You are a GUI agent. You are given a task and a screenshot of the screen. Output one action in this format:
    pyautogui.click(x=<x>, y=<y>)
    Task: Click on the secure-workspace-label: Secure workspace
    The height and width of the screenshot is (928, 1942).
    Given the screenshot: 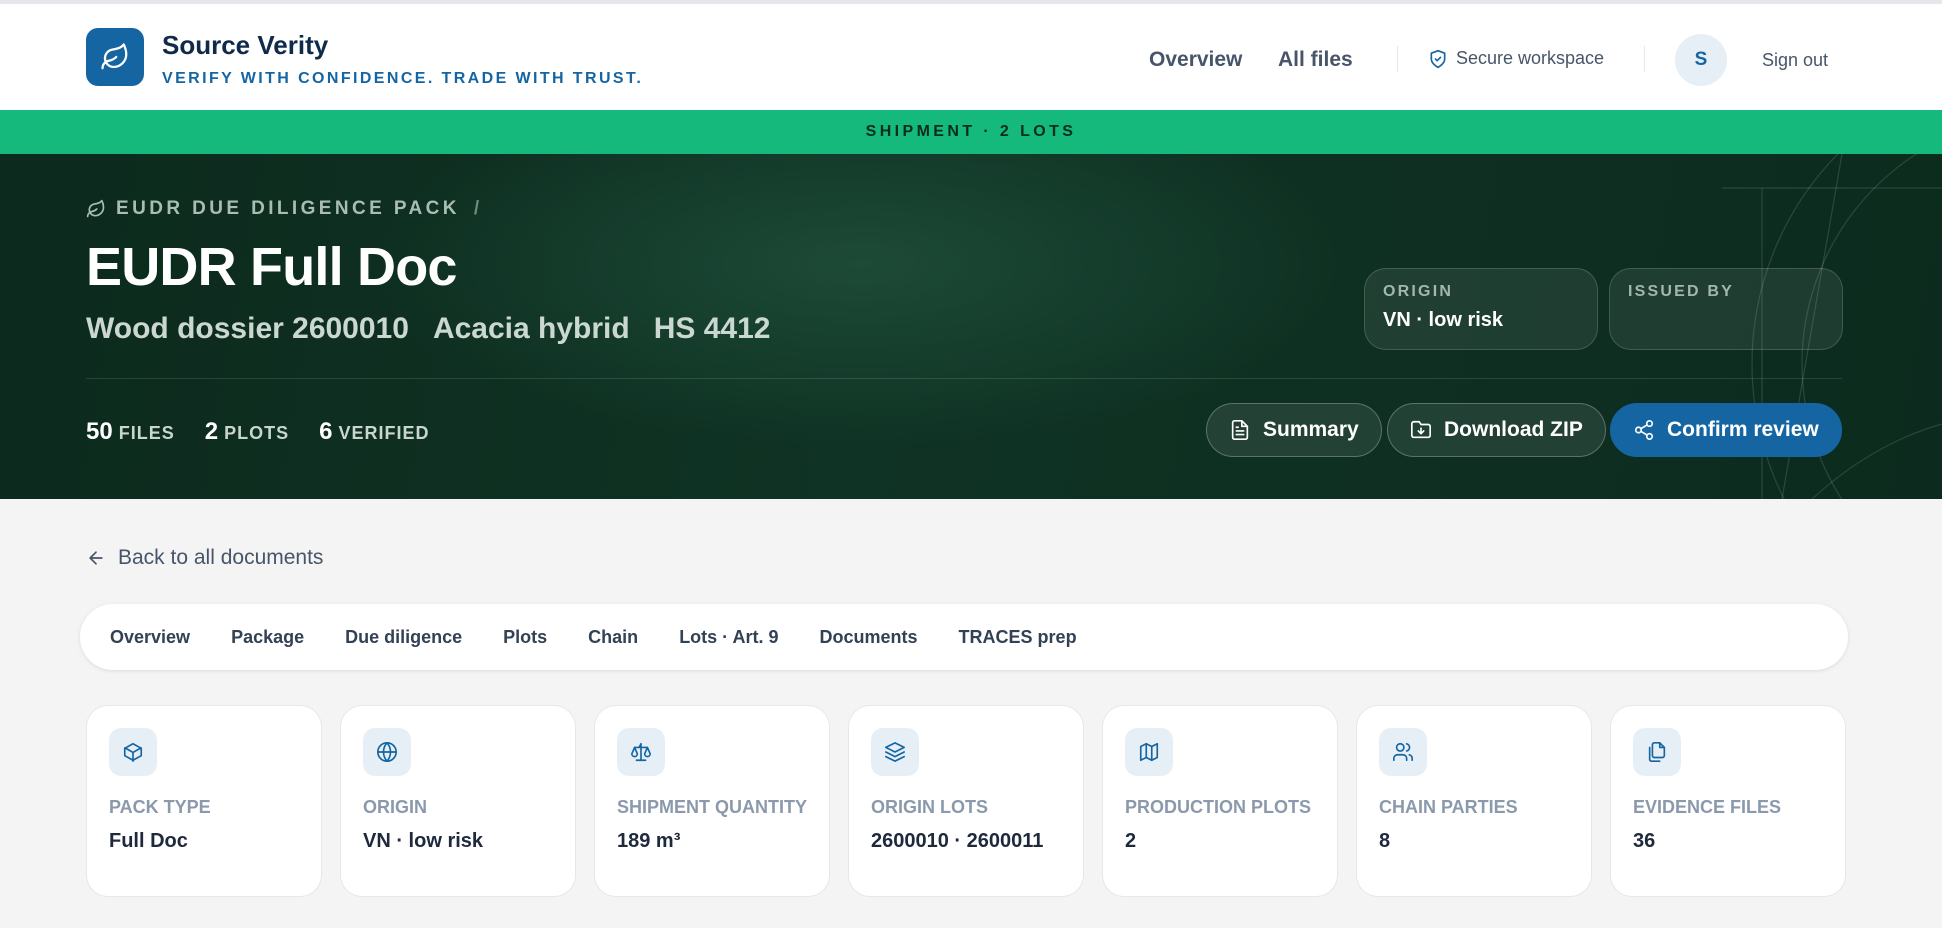 What is the action you would take?
    pyautogui.click(x=1530, y=58)
    